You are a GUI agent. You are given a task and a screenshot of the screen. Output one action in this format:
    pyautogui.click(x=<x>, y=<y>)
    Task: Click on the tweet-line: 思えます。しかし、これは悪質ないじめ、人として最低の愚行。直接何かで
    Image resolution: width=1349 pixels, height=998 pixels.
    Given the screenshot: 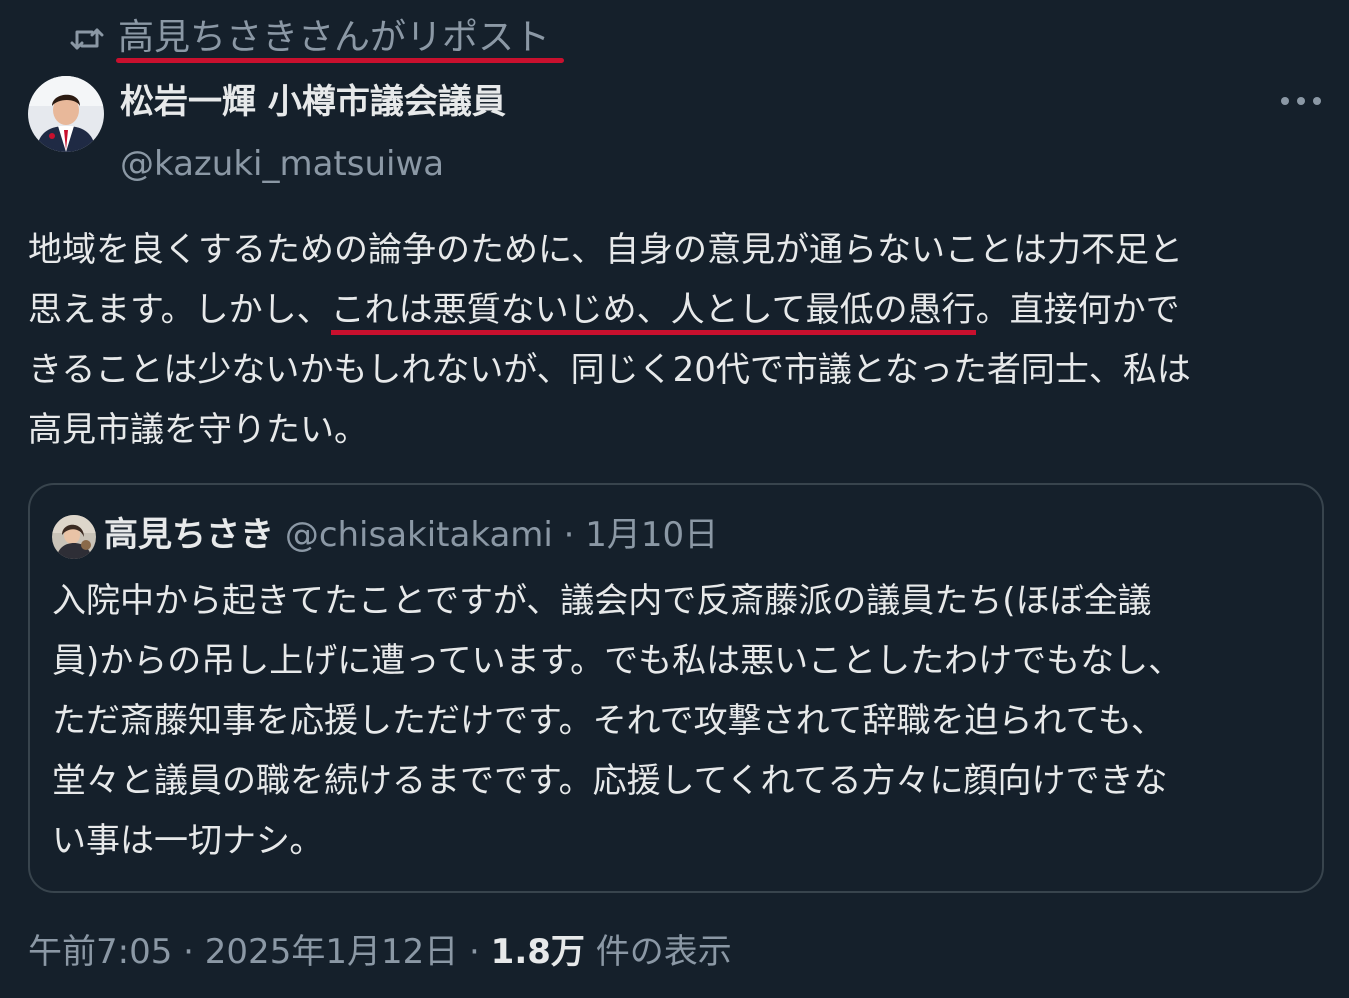 What is the action you would take?
    pyautogui.click(x=678, y=310)
    